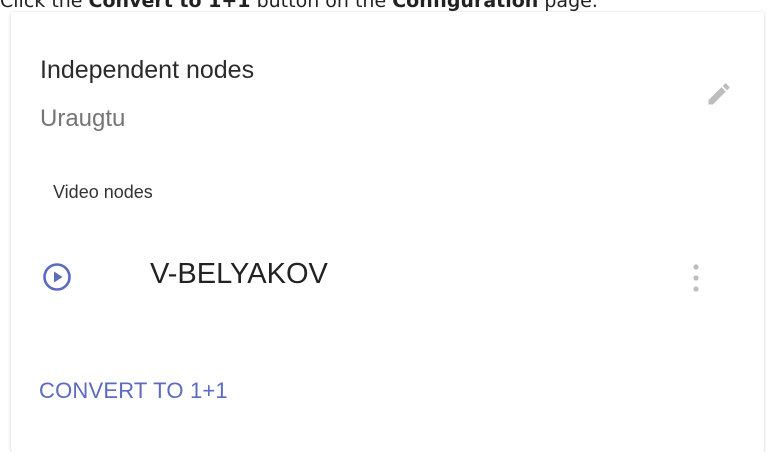 This screenshot has width=771, height=452. I want to click on instruction-suffix: page., so click(568, 6).